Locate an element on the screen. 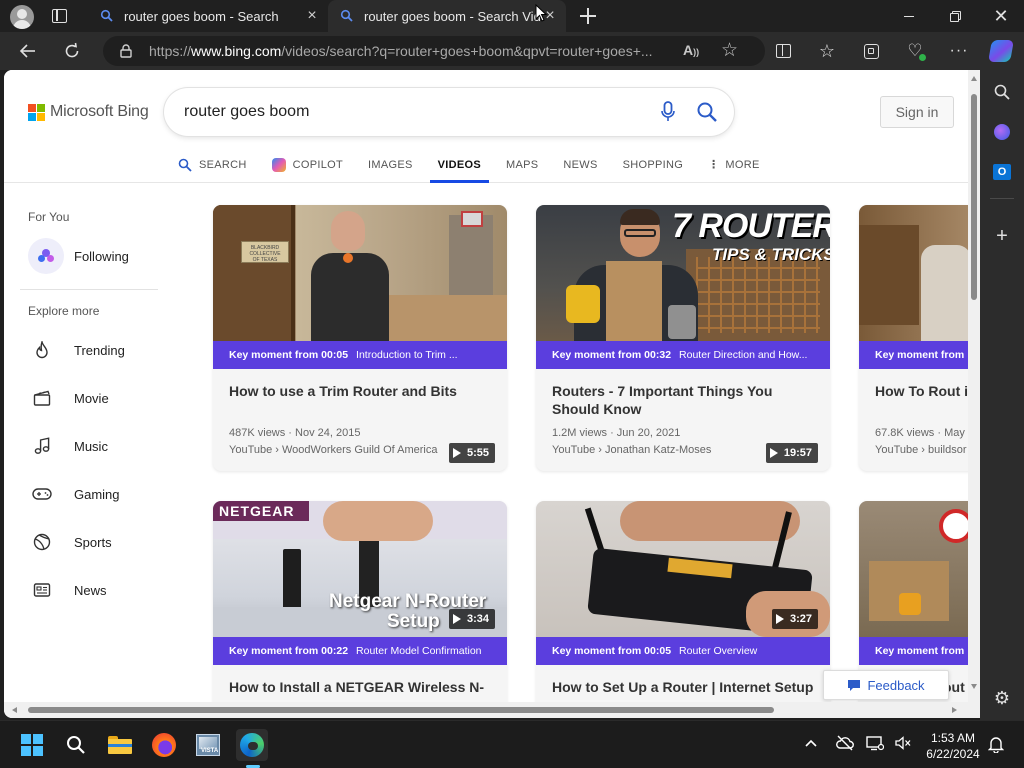 This screenshot has height=768, width=1024. vertical-scrollbar is located at coordinates (974, 394).